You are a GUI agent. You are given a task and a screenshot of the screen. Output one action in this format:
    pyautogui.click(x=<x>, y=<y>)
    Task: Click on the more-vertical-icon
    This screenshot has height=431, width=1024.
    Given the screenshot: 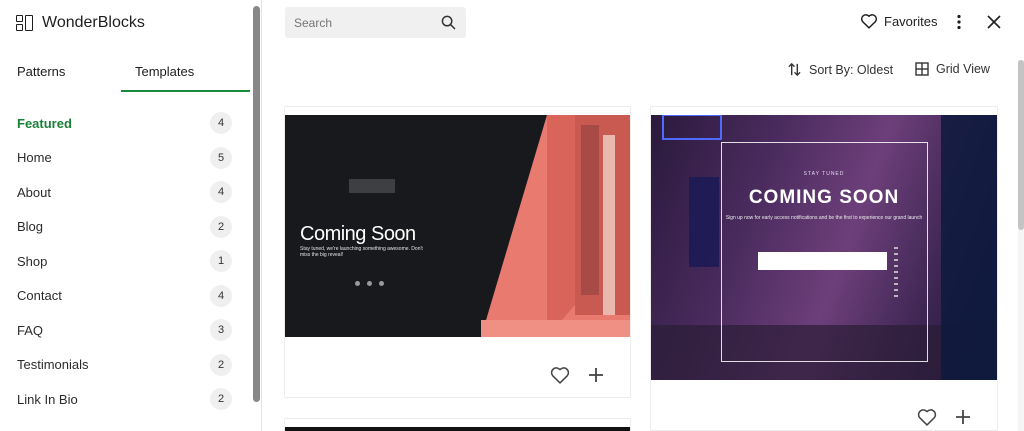 What is the action you would take?
    pyautogui.click(x=959, y=22)
    